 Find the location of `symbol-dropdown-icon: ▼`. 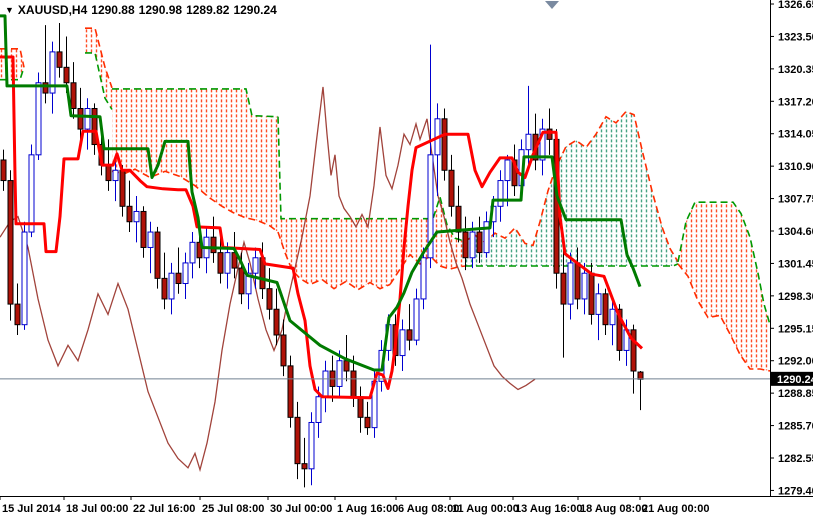

symbol-dropdown-icon: ▼ is located at coordinates (9, 10).